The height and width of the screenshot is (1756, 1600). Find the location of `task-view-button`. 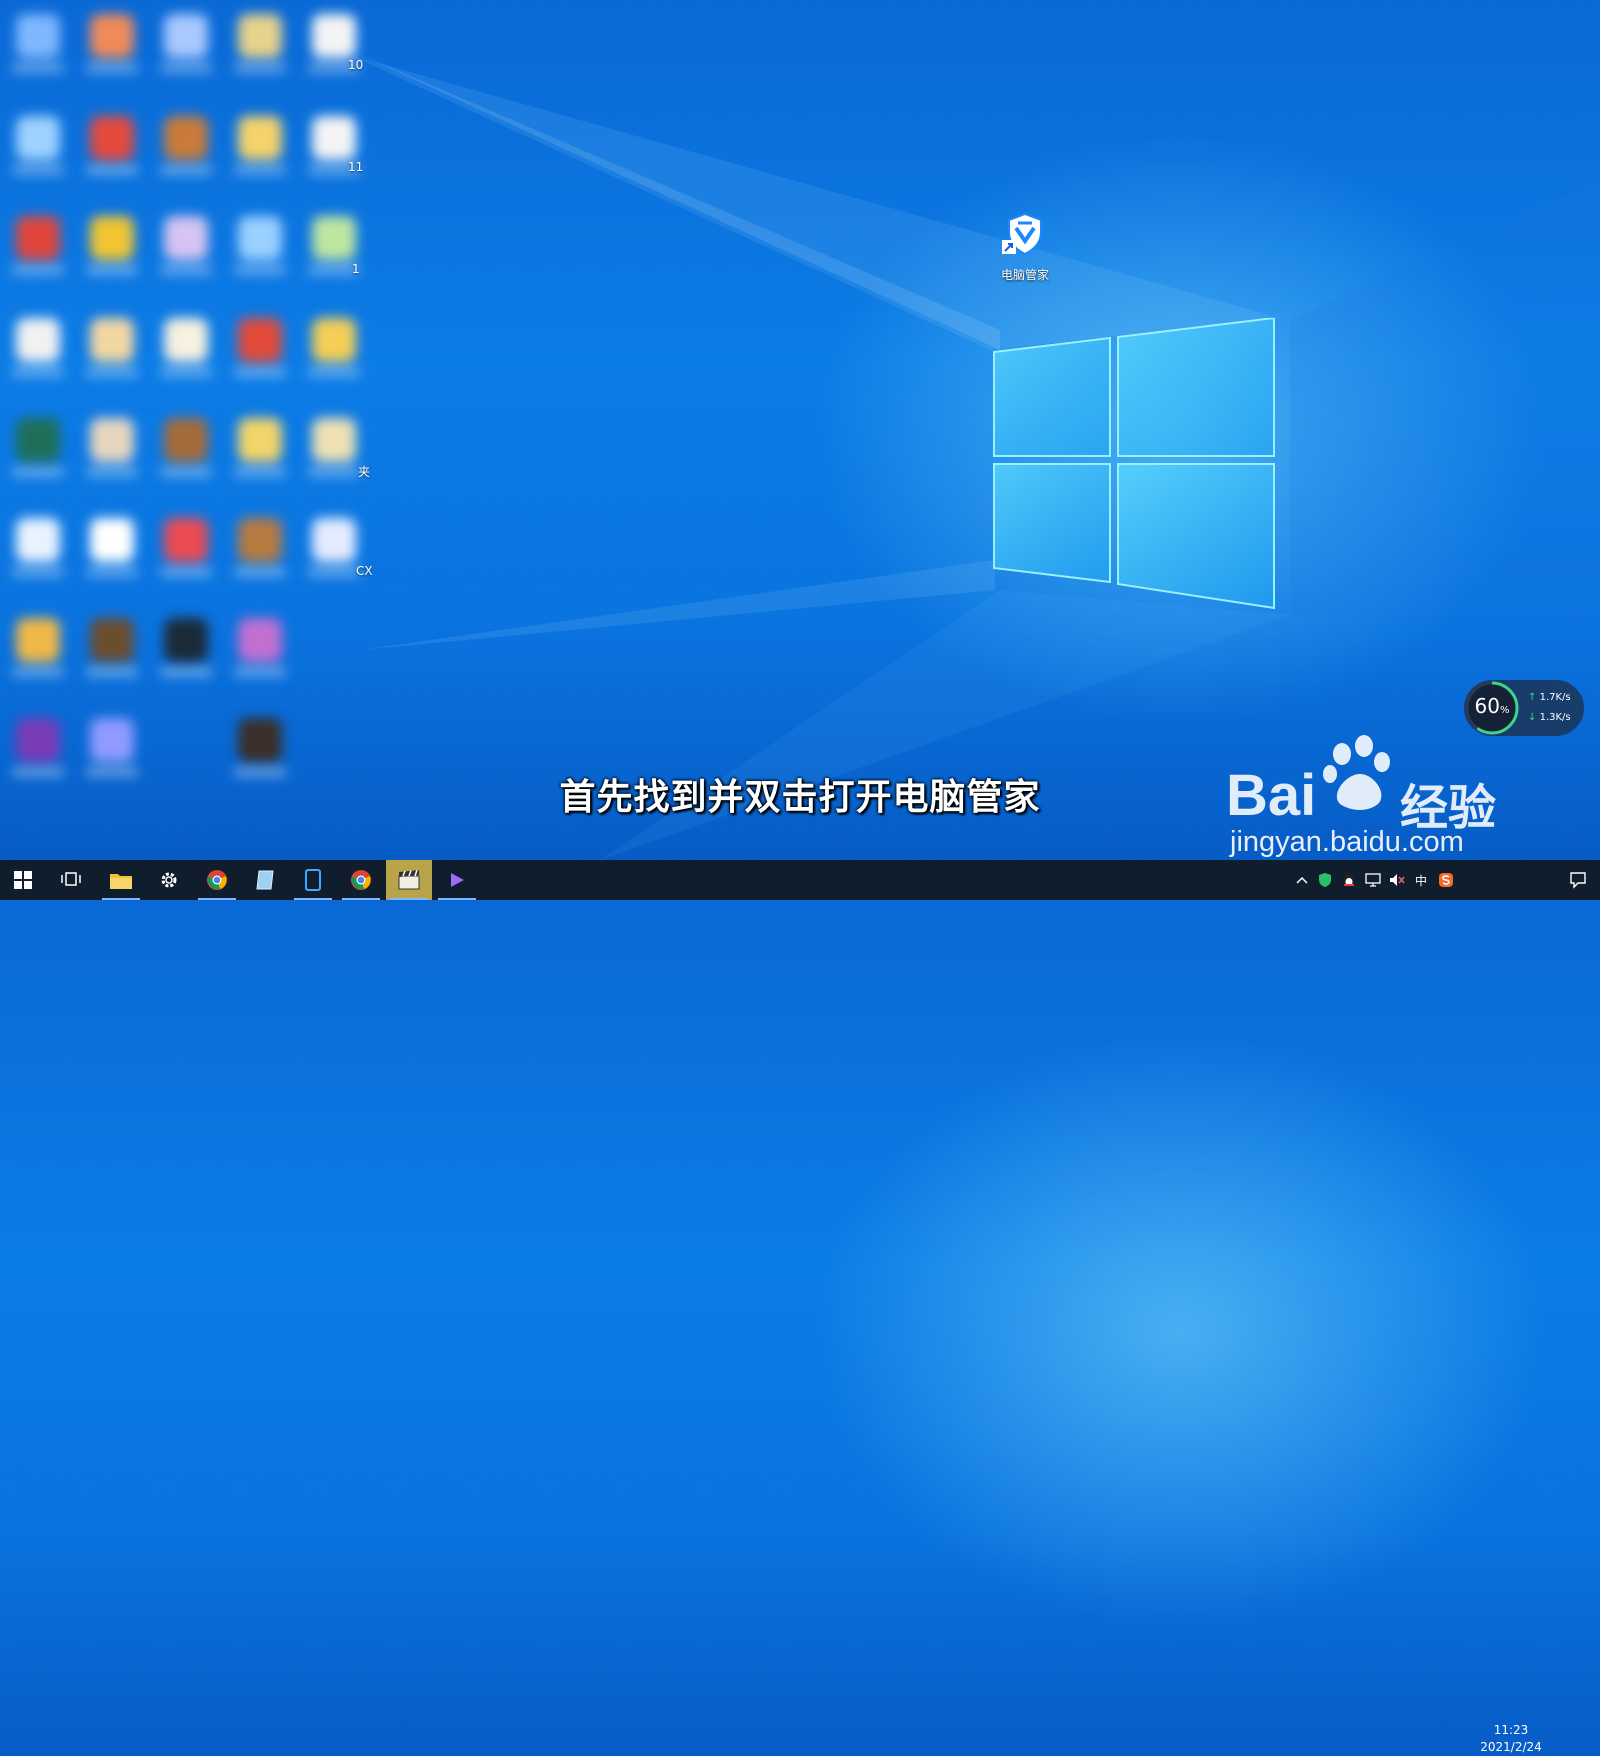

task-view-button is located at coordinates (71, 880).